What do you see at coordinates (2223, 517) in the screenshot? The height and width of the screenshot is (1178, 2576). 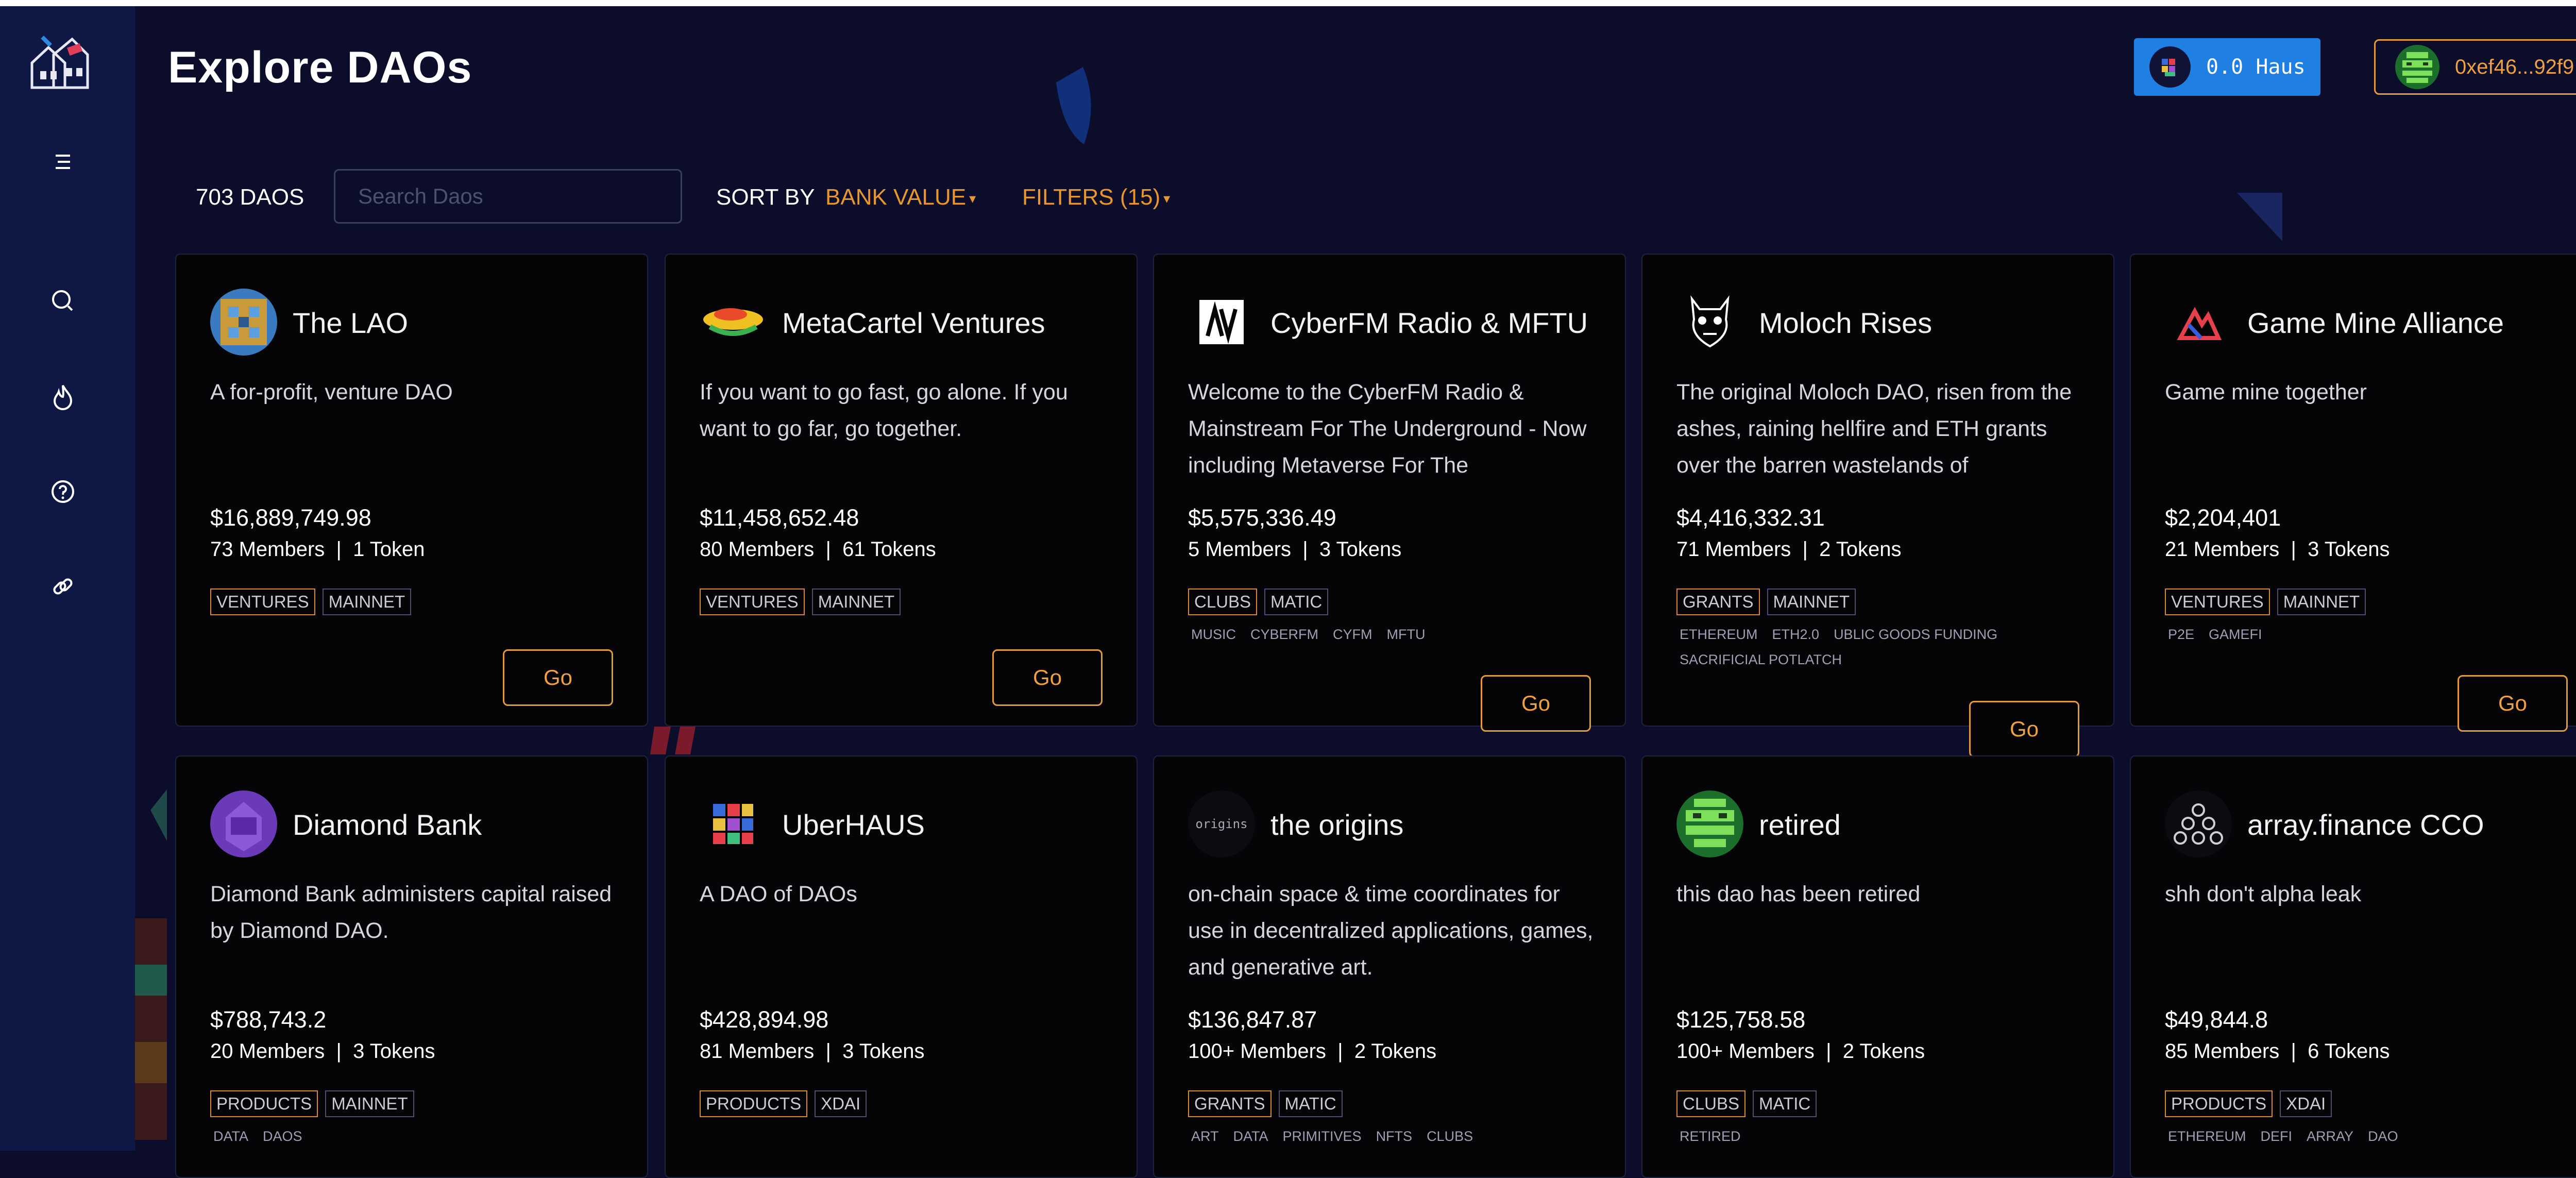 I see `dao-bank-value: $2,204,401` at bounding box center [2223, 517].